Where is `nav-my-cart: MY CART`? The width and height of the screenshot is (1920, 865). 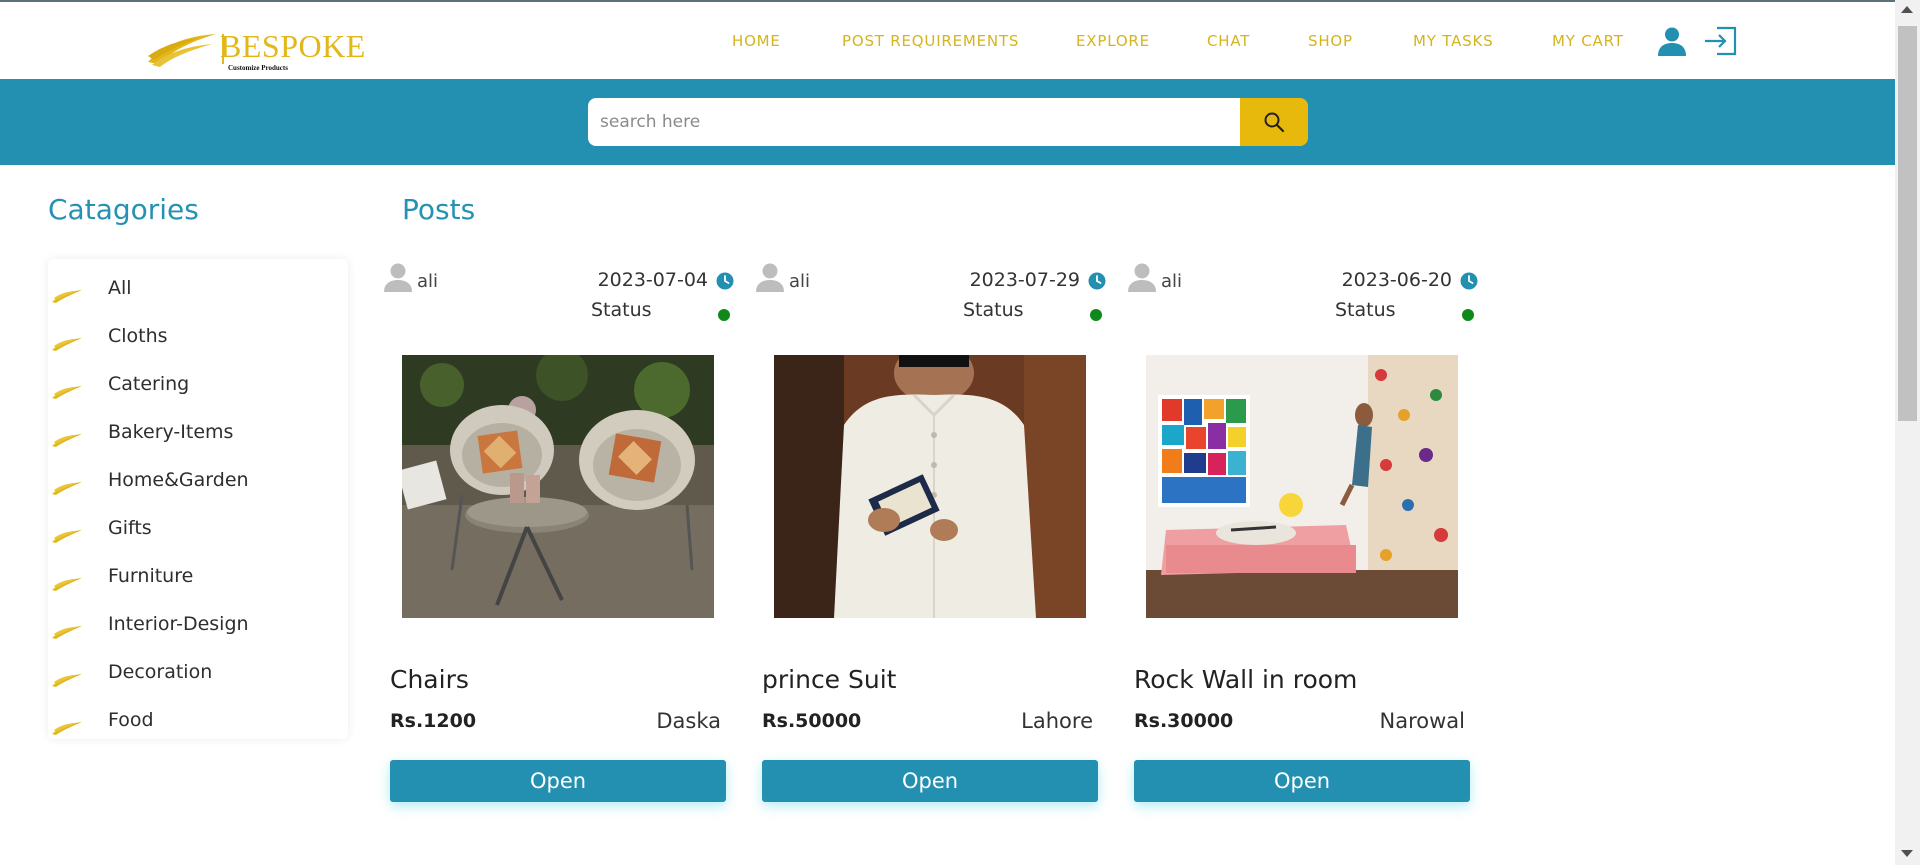
nav-my-cart: MY CART is located at coordinates (1588, 41).